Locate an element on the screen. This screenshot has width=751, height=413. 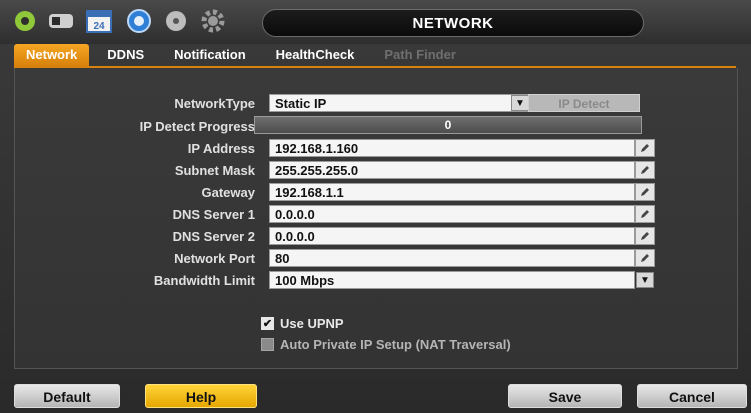
ip-address-field: 192.168.1.160 is located at coordinates (452, 148).